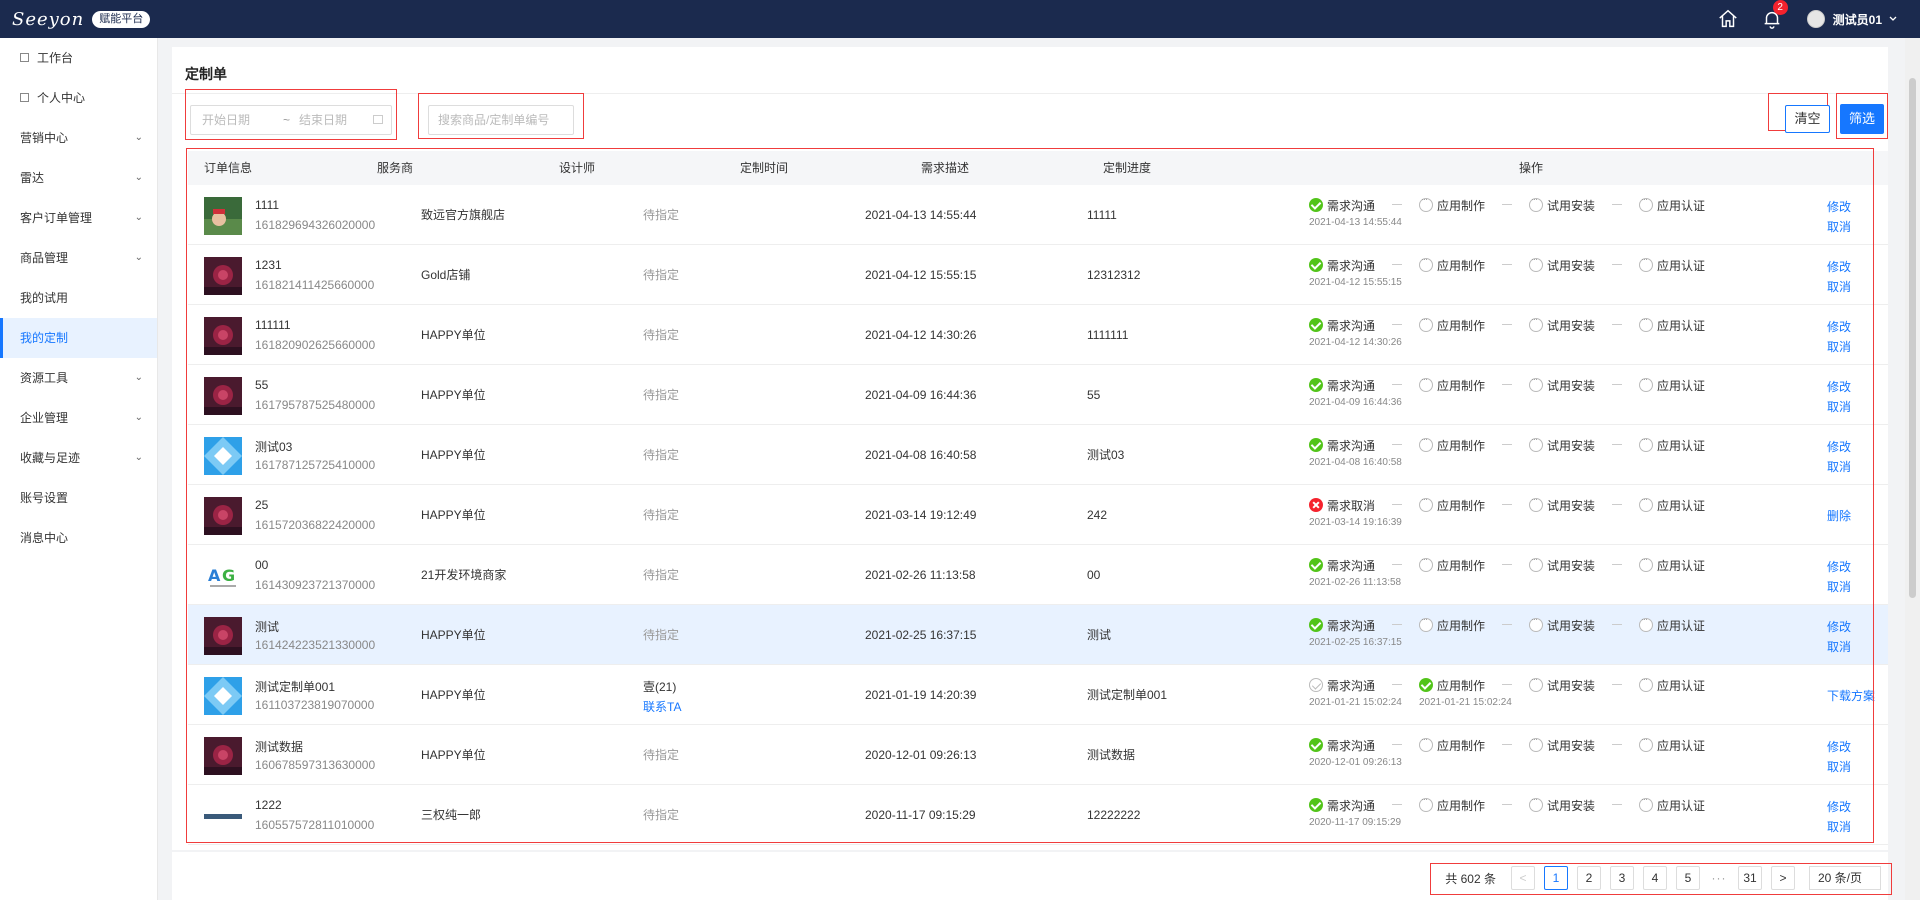  What do you see at coordinates (1719, 878) in the screenshot?
I see `more-pages-ellipsis: ···` at bounding box center [1719, 878].